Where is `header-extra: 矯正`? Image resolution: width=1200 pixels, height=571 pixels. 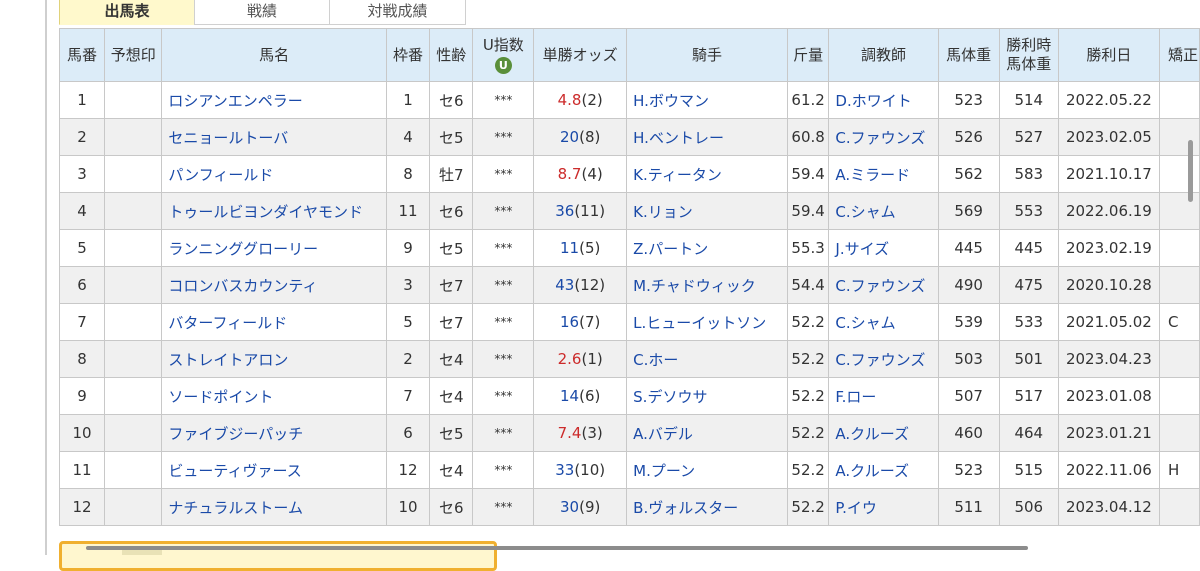 header-extra: 矯正 is located at coordinates (1179, 55).